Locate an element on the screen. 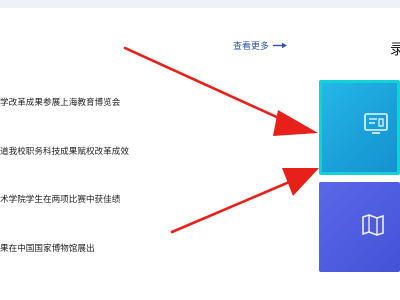  tile-map is located at coordinates (359, 227).